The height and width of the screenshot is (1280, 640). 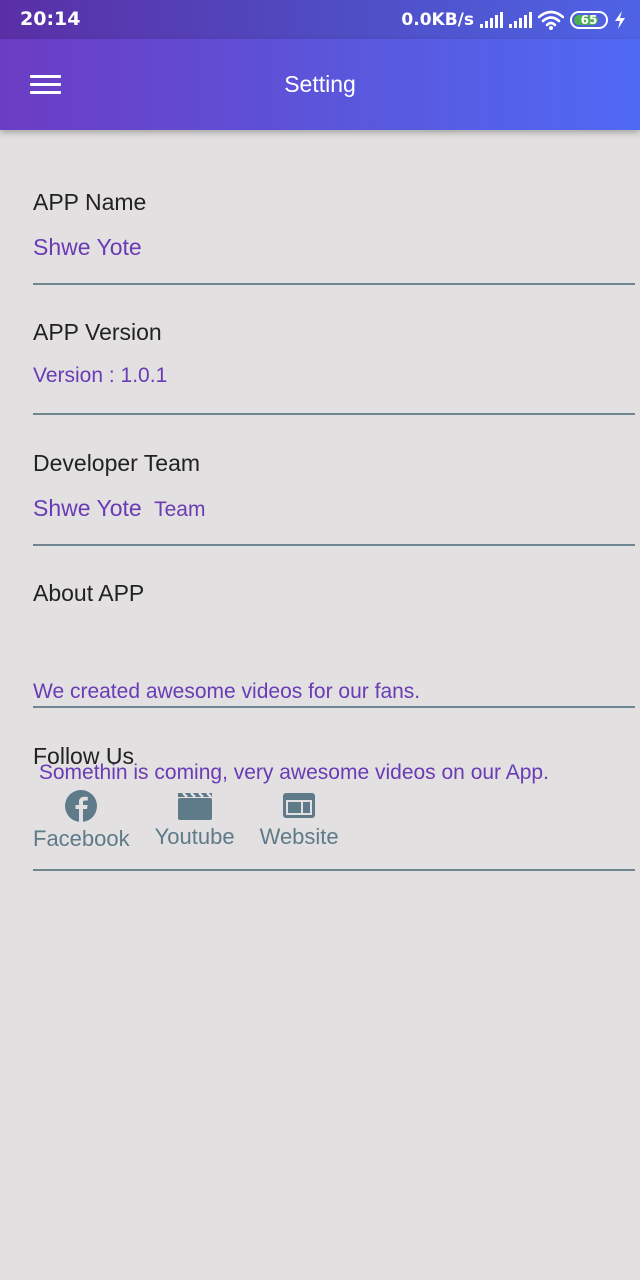 I want to click on web-browser-icon, so click(x=299, y=805).